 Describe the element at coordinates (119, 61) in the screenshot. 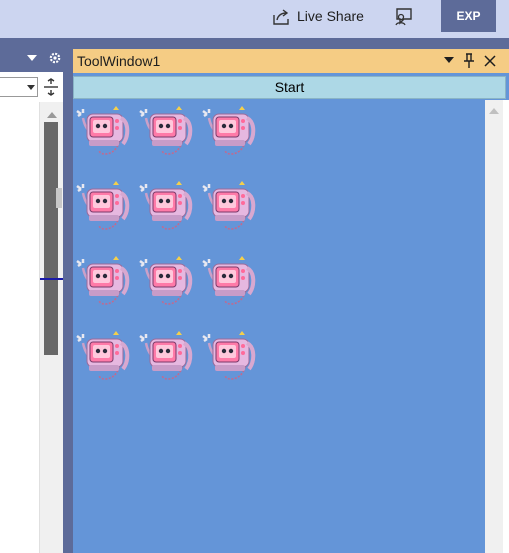

I see `tool-window-title: ToolWindow1` at that location.